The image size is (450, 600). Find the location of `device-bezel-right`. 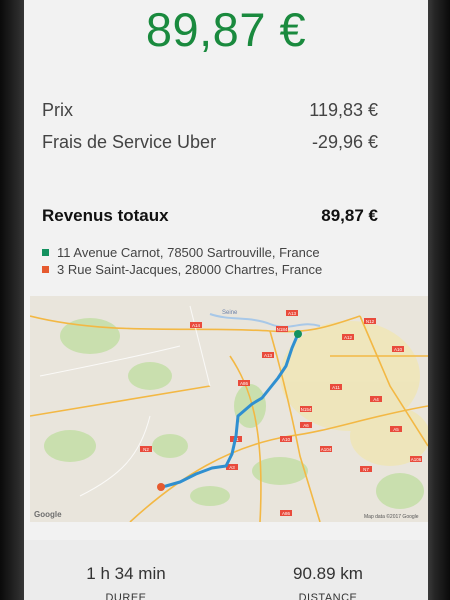

device-bezel-right is located at coordinates (439, 300).